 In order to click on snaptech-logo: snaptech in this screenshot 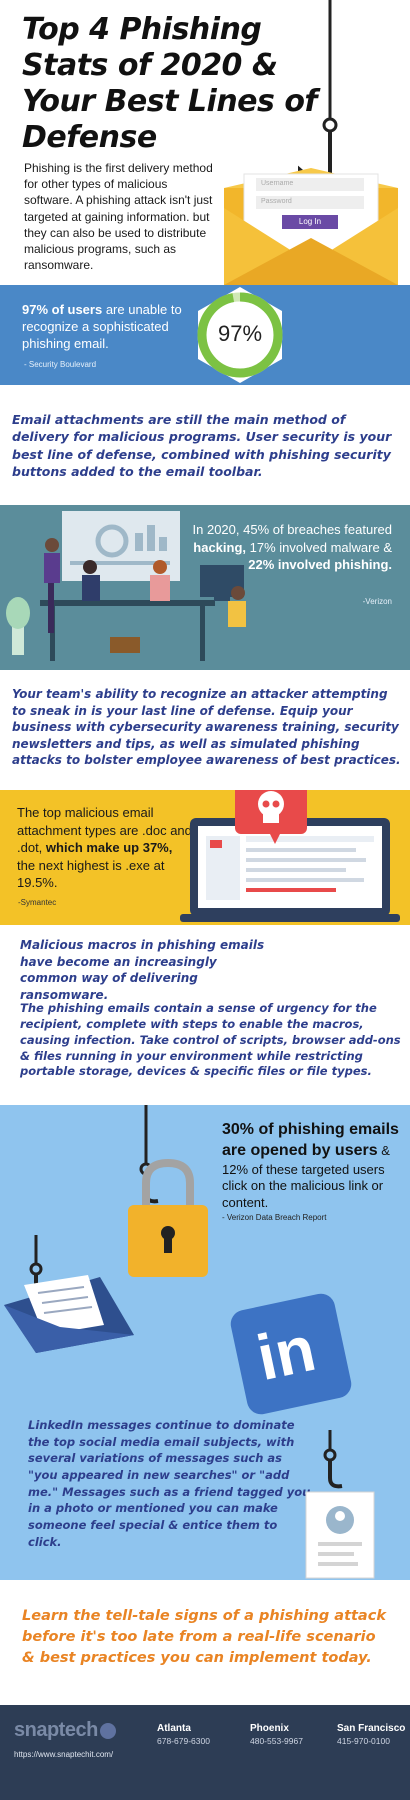, I will do `click(65, 1730)`.